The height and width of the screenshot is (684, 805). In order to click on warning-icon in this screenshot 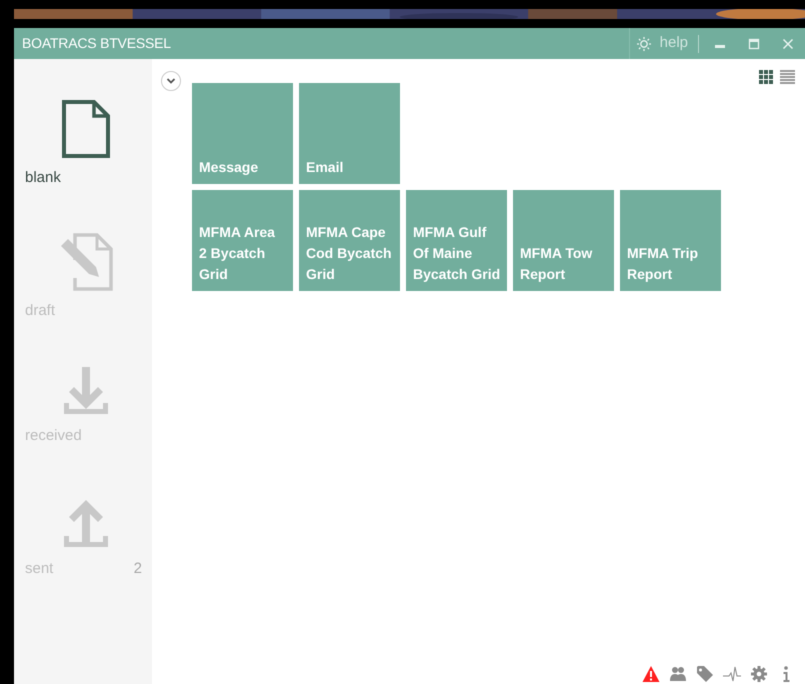, I will do `click(651, 674)`.